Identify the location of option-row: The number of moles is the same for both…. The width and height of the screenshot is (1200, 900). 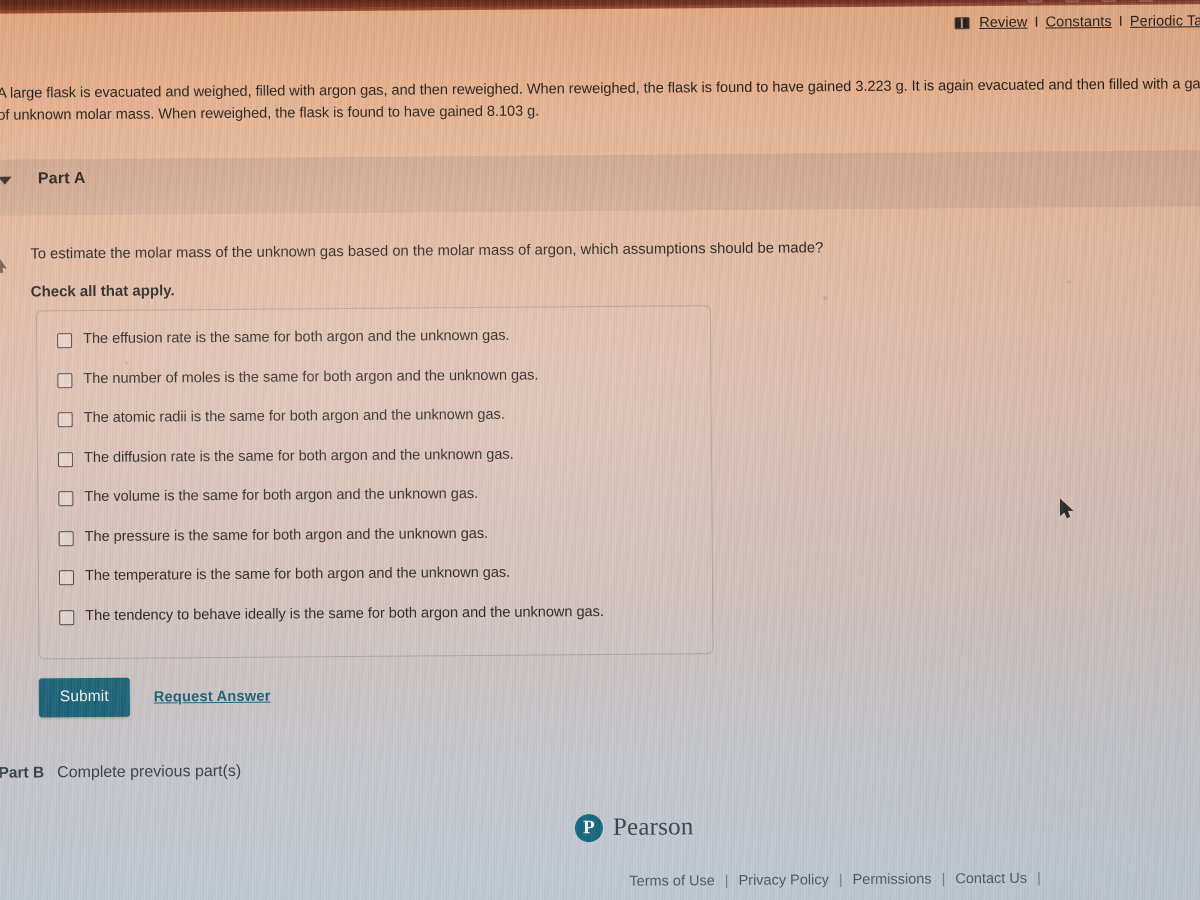
(373, 388).